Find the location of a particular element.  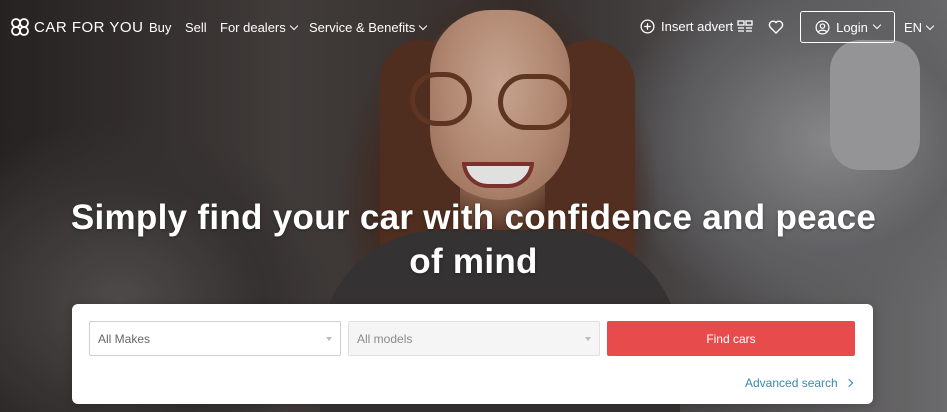

user-icon is located at coordinates (822, 27).